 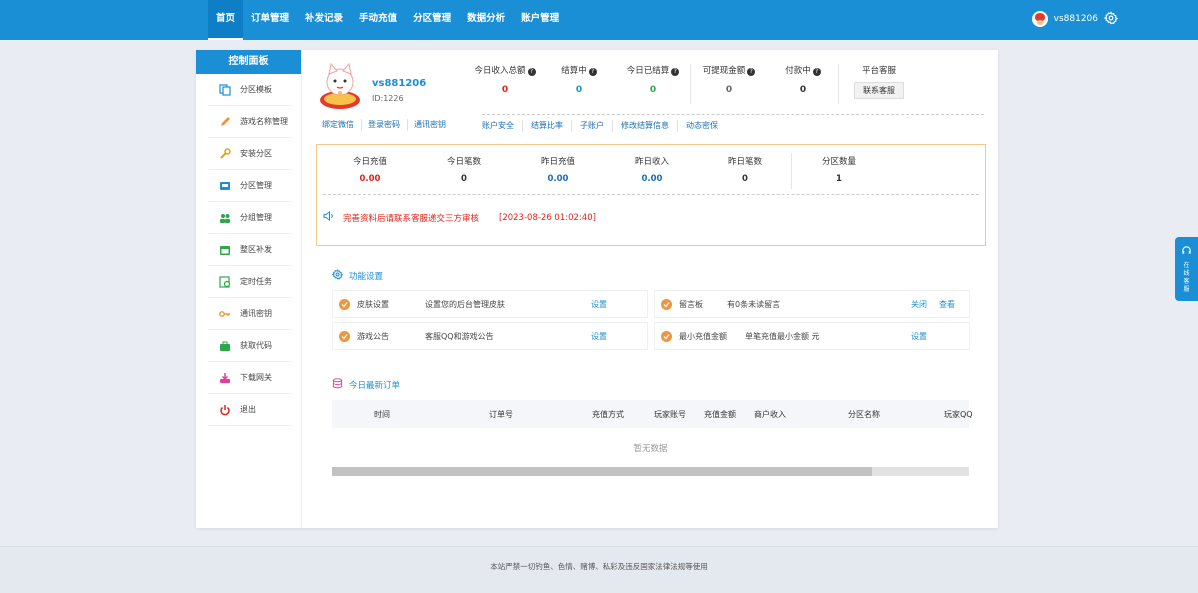 What do you see at coordinates (540, 20) in the screenshot?
I see `nav-account-management: 账户管理` at bounding box center [540, 20].